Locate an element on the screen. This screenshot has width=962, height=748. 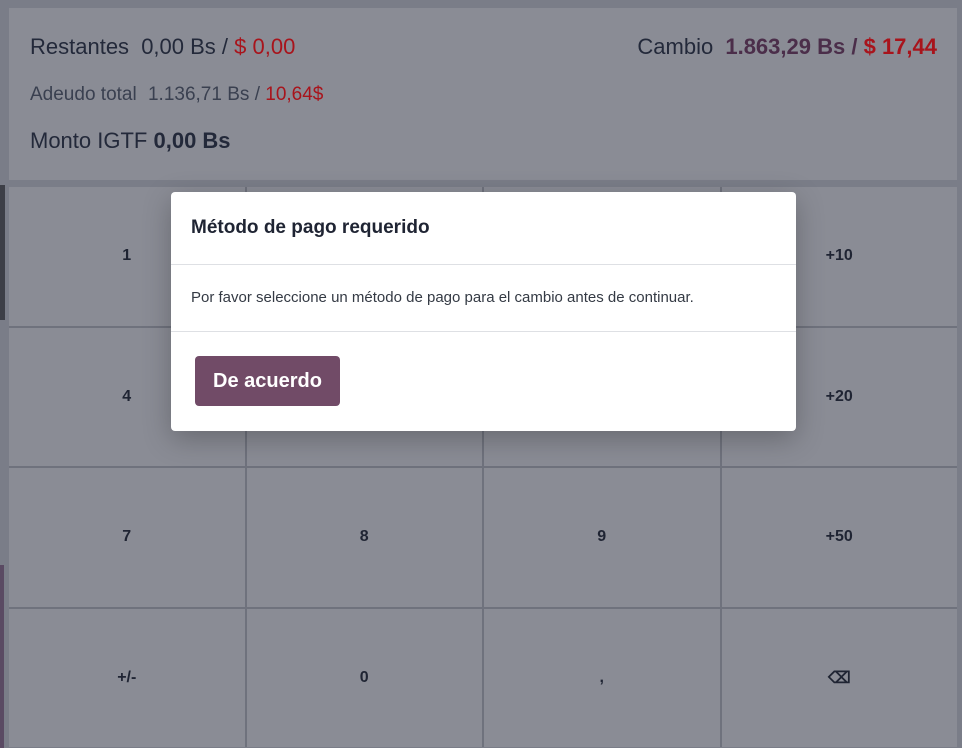
change-label: Cambio is located at coordinates (675, 46).